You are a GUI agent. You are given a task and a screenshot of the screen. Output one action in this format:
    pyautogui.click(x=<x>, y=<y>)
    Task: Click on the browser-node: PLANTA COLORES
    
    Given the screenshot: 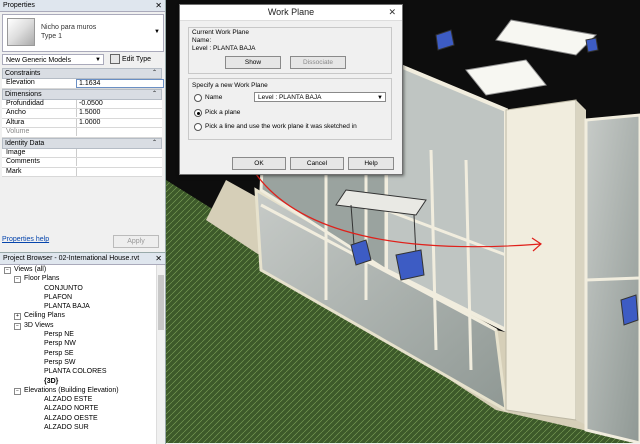 What is the action you would take?
    pyautogui.click(x=77, y=371)
    